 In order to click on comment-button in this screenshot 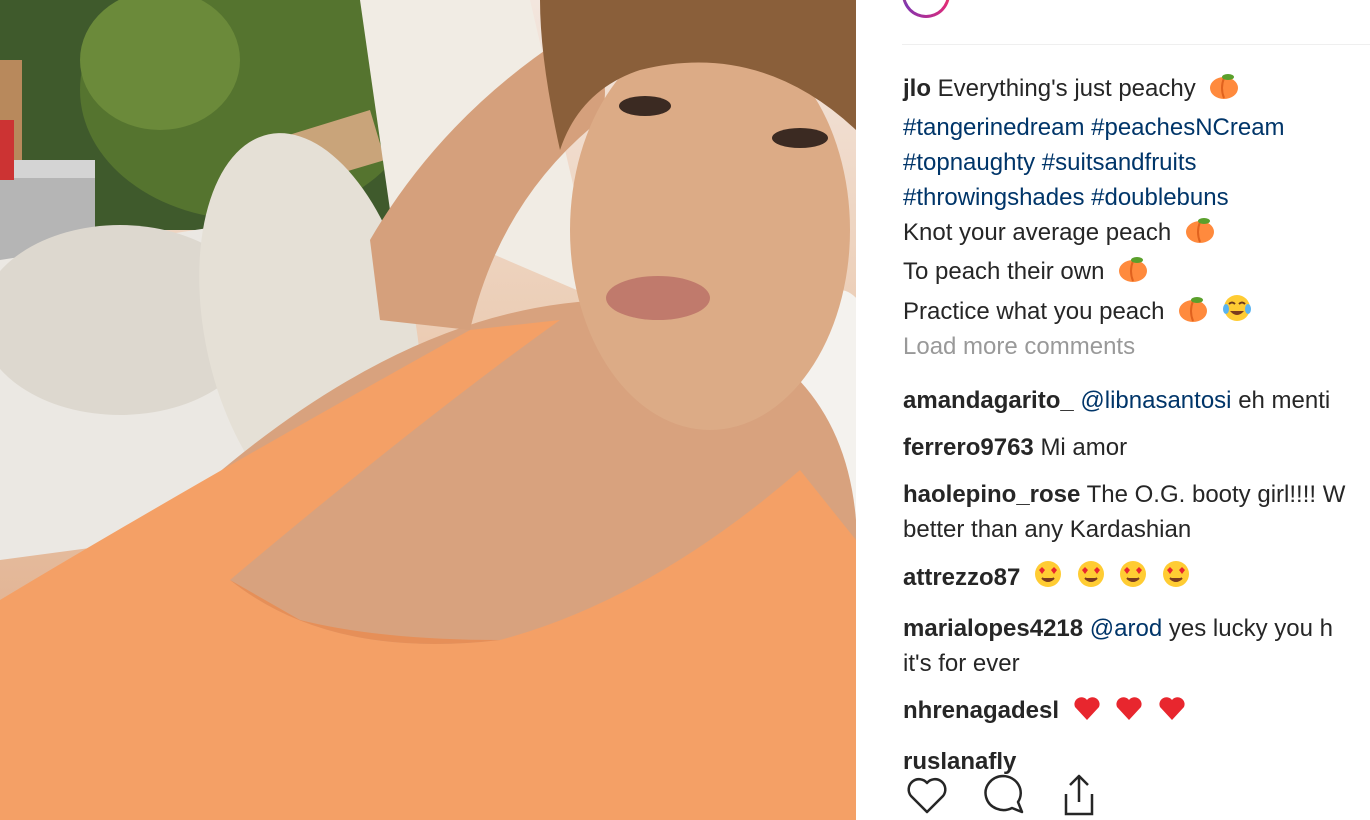, I will do `click(1003, 795)`.